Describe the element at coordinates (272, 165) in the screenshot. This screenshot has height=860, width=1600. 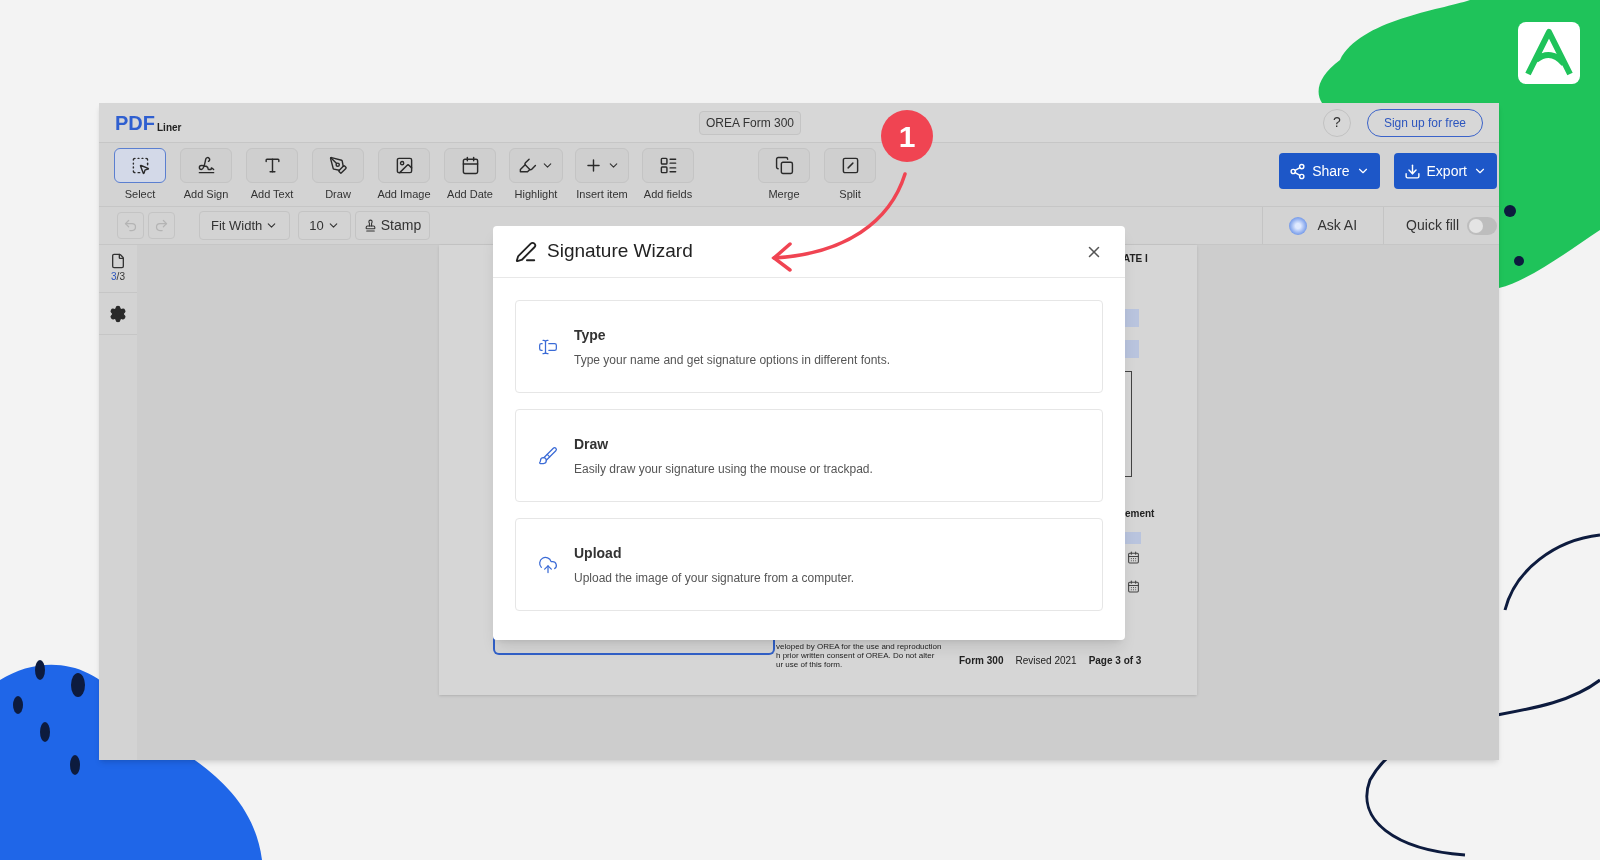
I see `text-icon` at that location.